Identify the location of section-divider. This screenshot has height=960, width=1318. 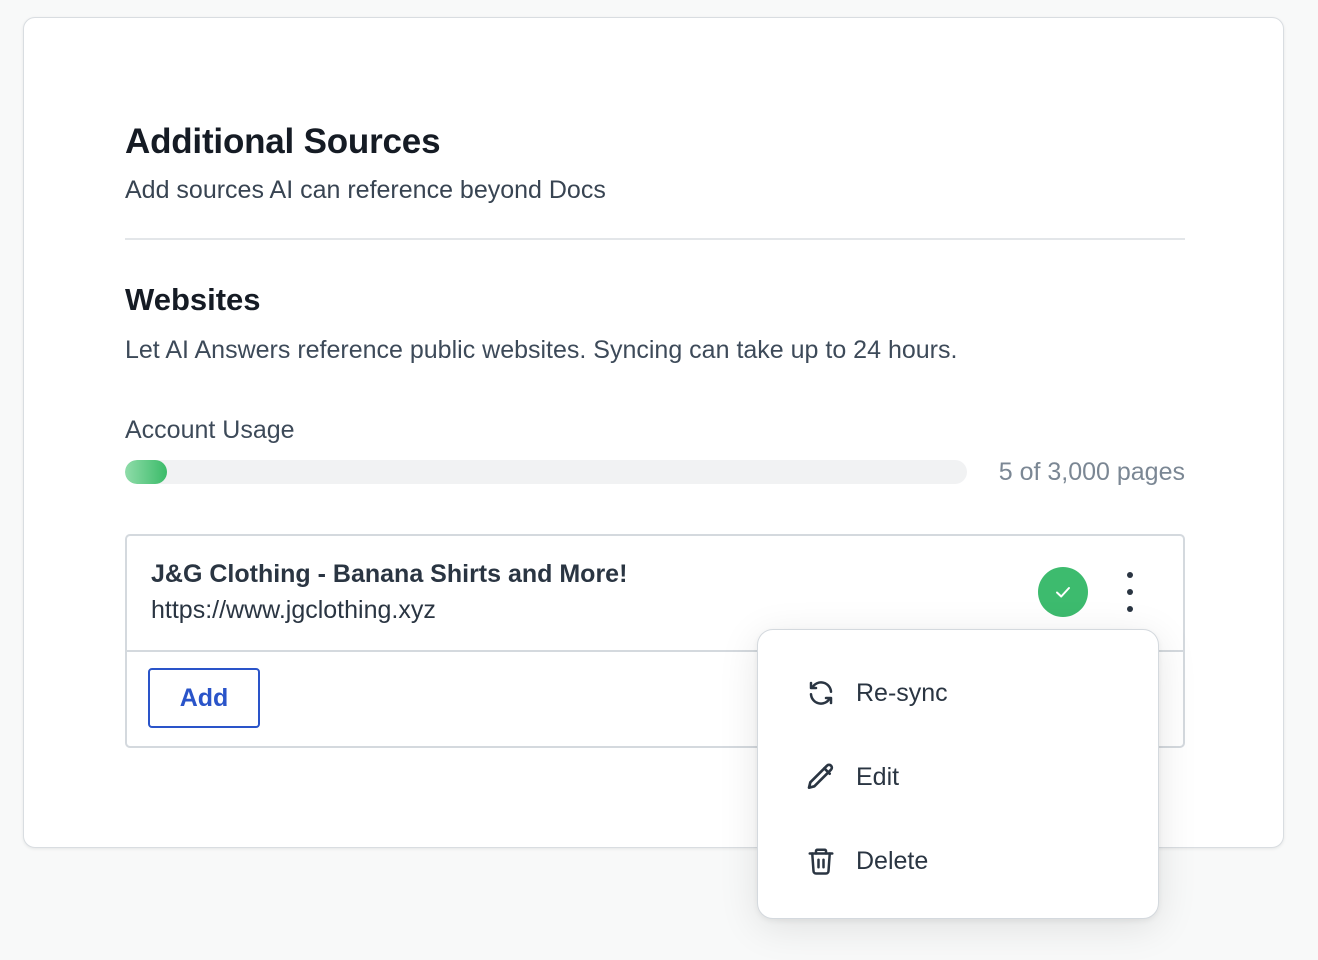
(655, 239).